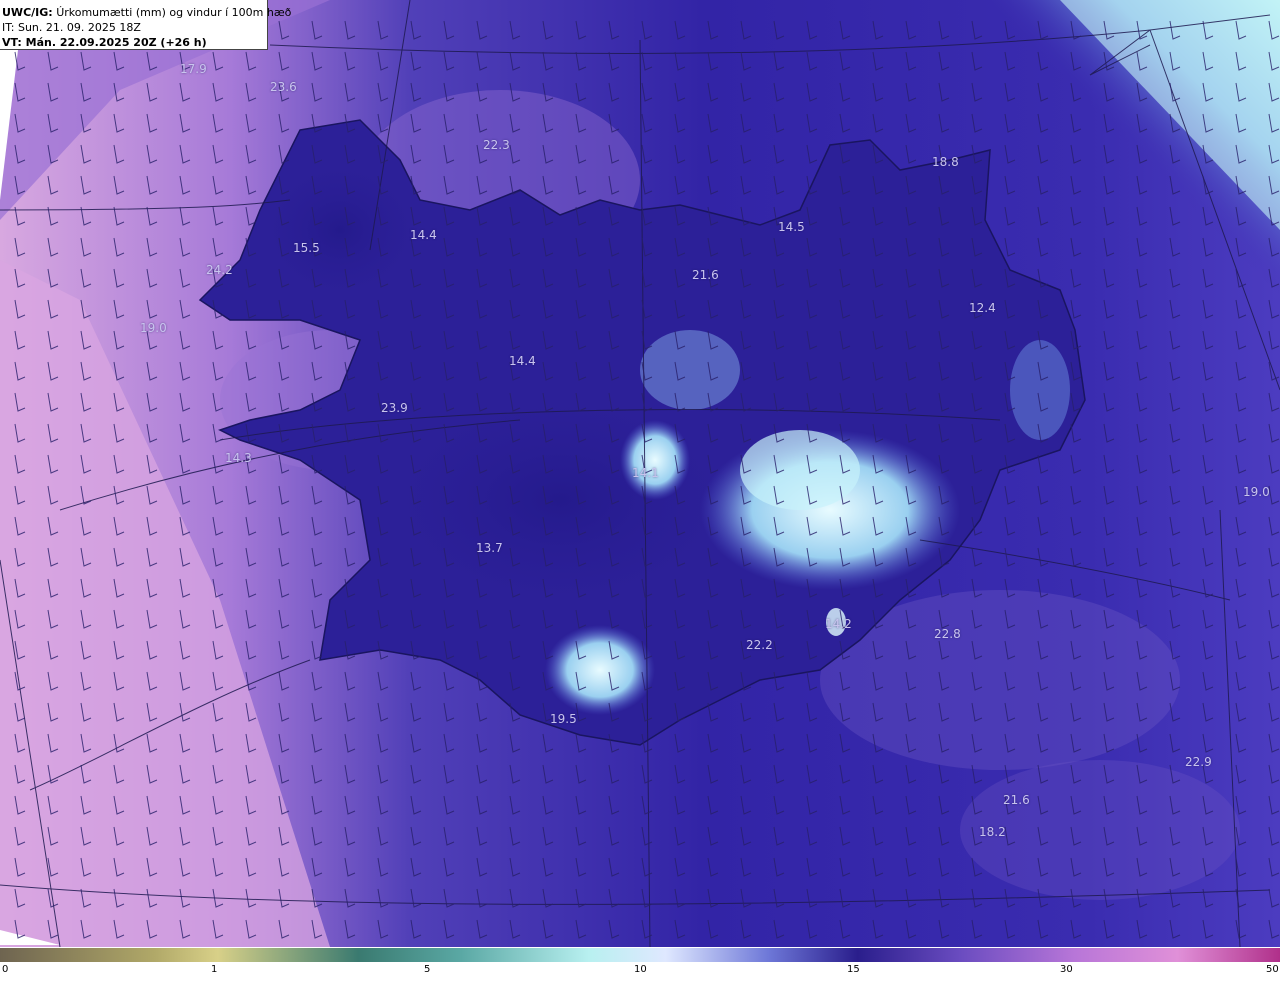 The height and width of the screenshot is (982, 1280). I want to click on map-value-label: 14.1, so click(645, 473).